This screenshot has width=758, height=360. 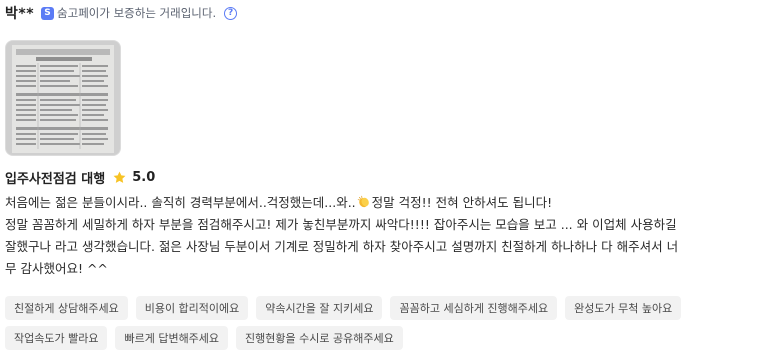 I want to click on review-line-1-start: 처음에는 젊은 분들이시라.. 솔직히 경력부분에서..걱정했는데...와.., so click(x=180, y=202).